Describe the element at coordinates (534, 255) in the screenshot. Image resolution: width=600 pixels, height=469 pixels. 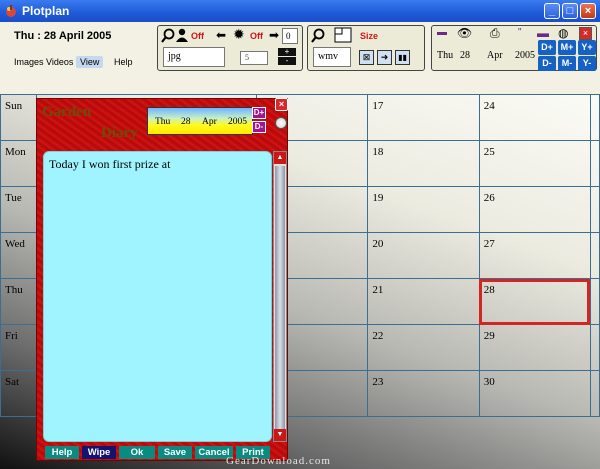
I see `day-cell: 27` at that location.